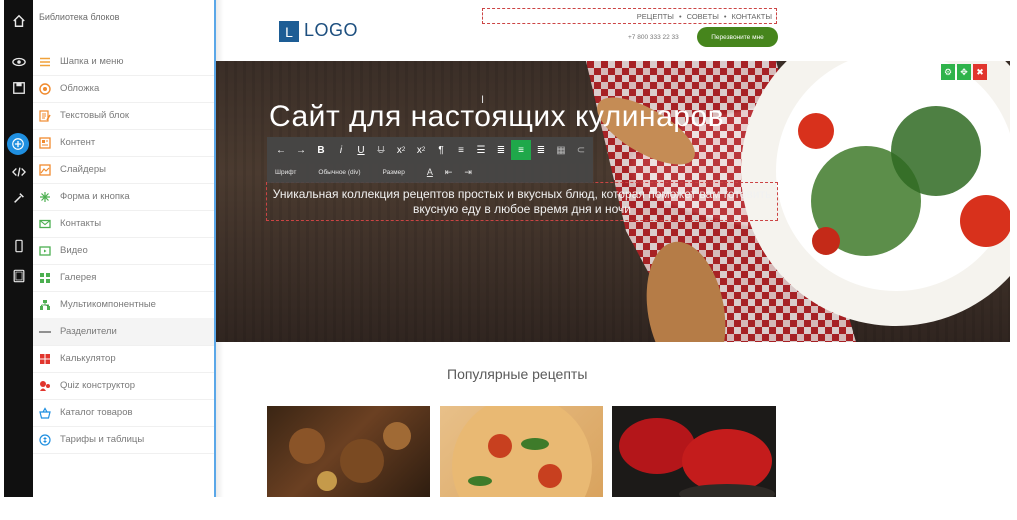  I want to click on block-item-header-menu: Шапка и меню, so click(123, 62).